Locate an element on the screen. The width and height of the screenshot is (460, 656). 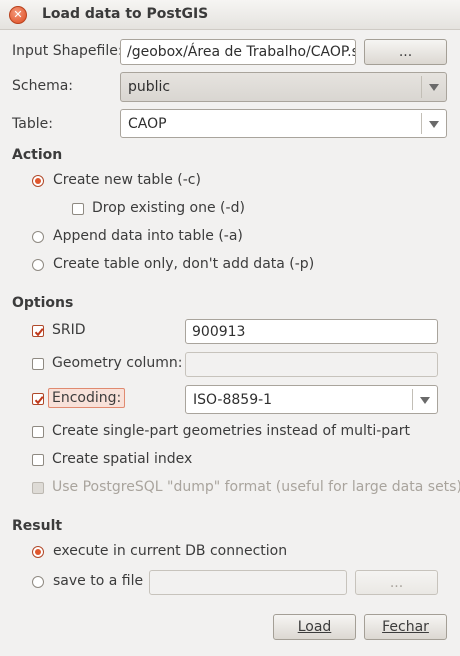
input-shapefile-label: Input Shapefile: is located at coordinates (67, 51).